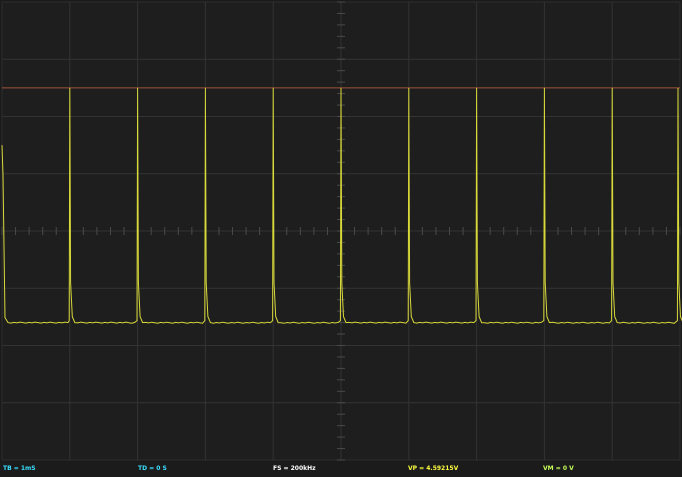  I want to click on sample-rate-readout: FS = 200kHz, so click(294, 468).